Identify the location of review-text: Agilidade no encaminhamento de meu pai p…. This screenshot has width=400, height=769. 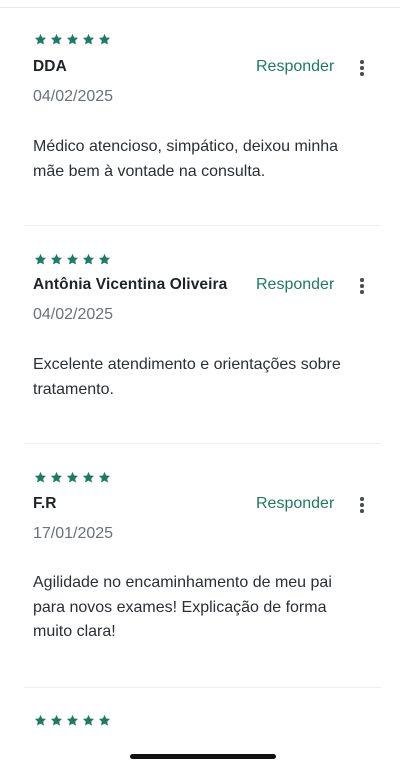
(182, 607).